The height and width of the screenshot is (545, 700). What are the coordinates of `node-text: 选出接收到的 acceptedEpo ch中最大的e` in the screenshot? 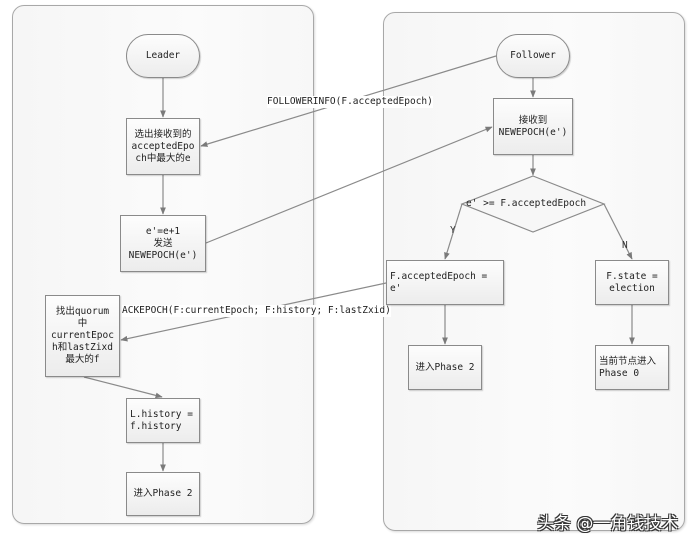 It's located at (163, 146).